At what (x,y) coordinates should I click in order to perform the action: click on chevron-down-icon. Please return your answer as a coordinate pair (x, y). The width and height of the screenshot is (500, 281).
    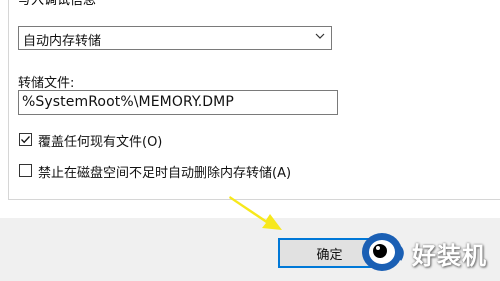
    Looking at the image, I should click on (320, 36).